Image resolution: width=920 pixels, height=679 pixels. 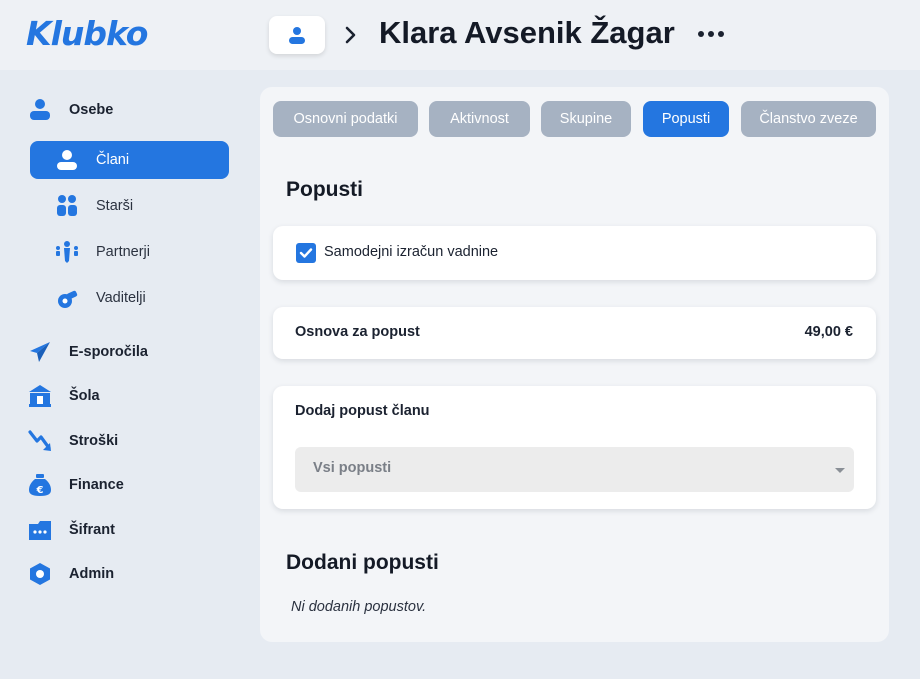 I want to click on send-icon, so click(x=40, y=352).